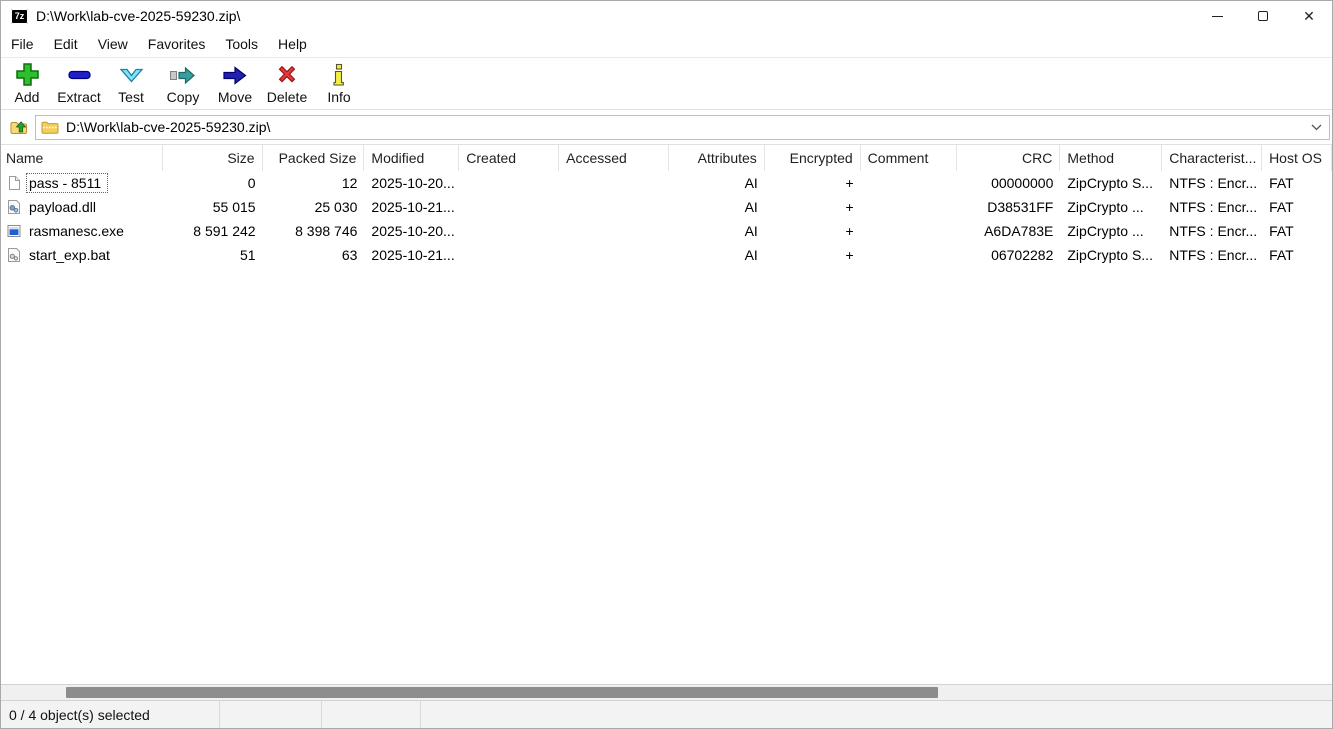  I want to click on extract-button: Extract, so click(79, 82).